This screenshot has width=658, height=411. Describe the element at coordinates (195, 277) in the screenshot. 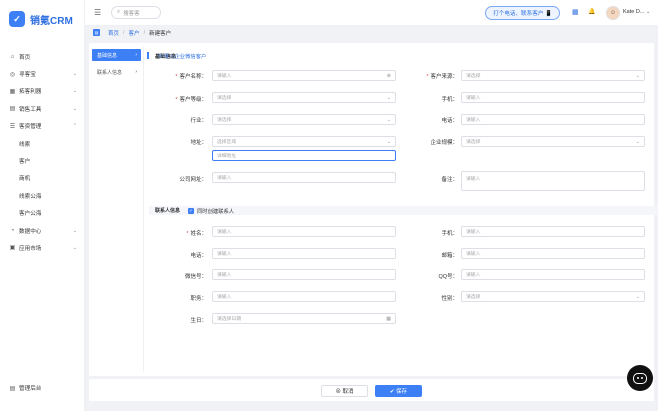

I see `label-wechat: 微信号：` at that location.